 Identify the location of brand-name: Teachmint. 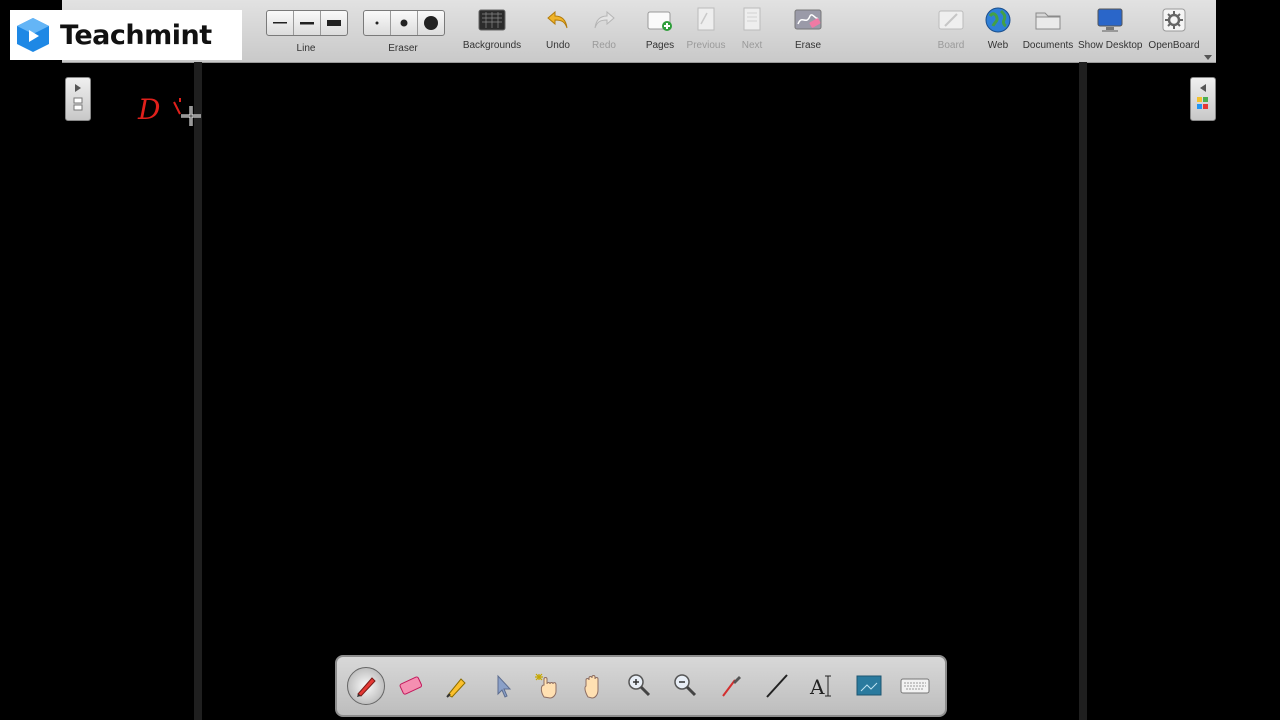
(136, 35).